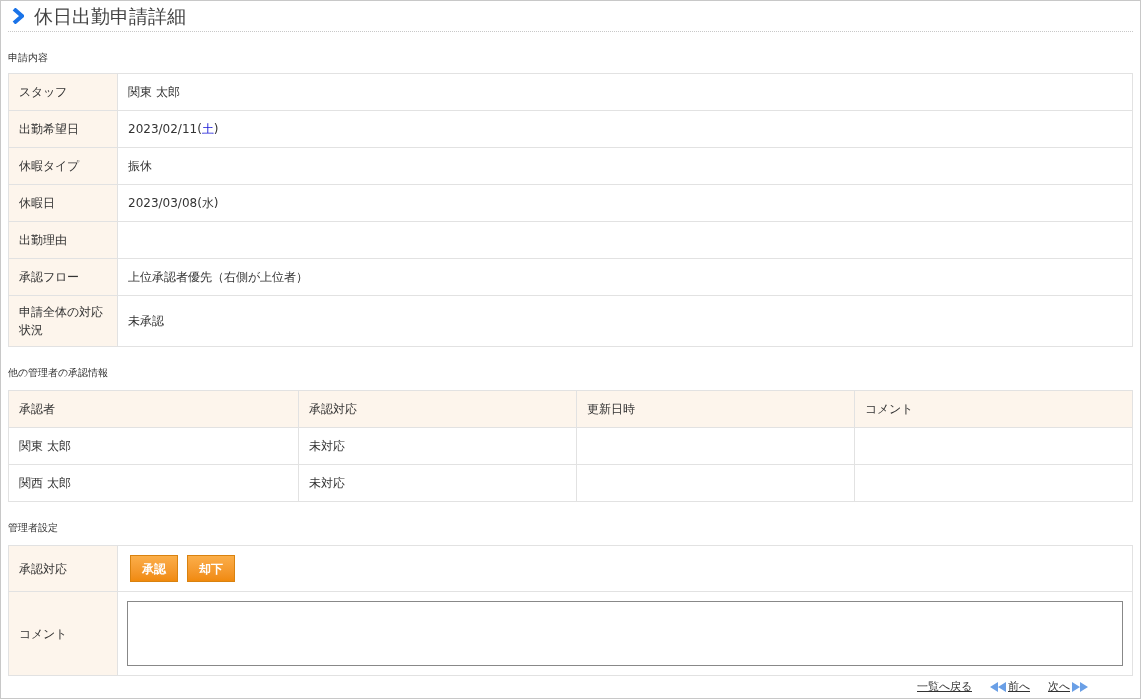 This screenshot has width=1141, height=699. Describe the element at coordinates (45, 446) in the screenshot. I see `table-cell-text: 関東 太郎` at that location.